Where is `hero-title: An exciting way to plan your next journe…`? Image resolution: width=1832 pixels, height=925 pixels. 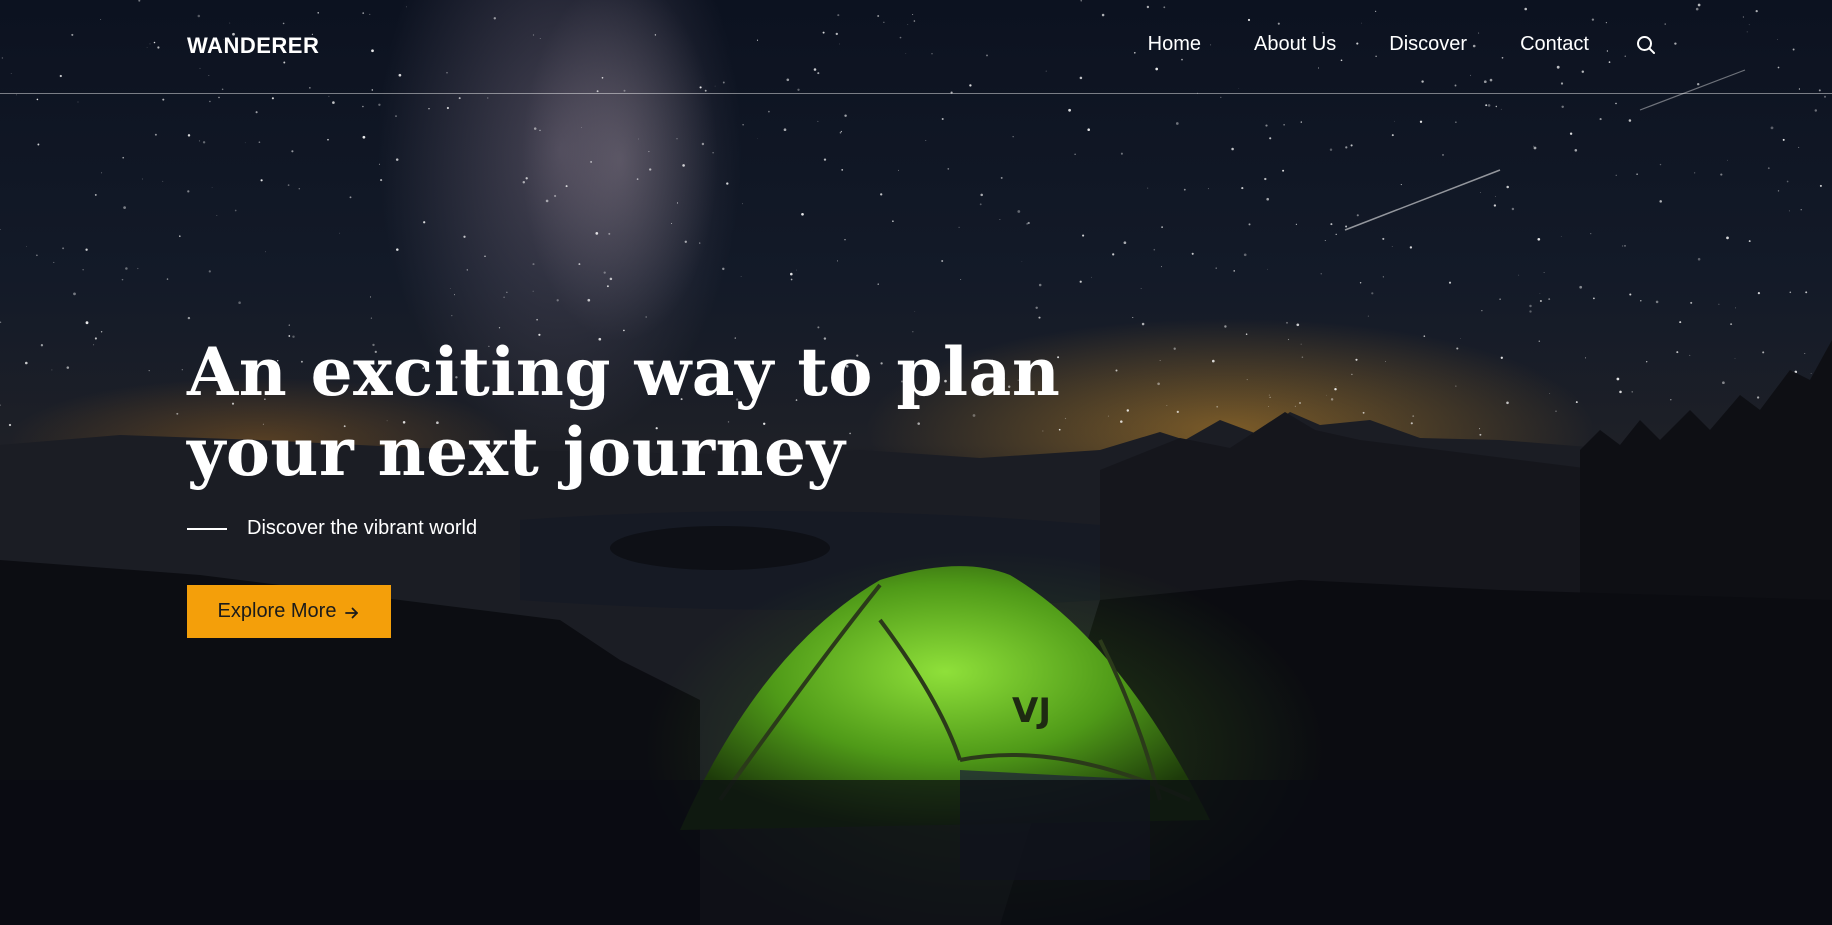 hero-title: An exciting way to plan your next journe… is located at coordinates (637, 412).